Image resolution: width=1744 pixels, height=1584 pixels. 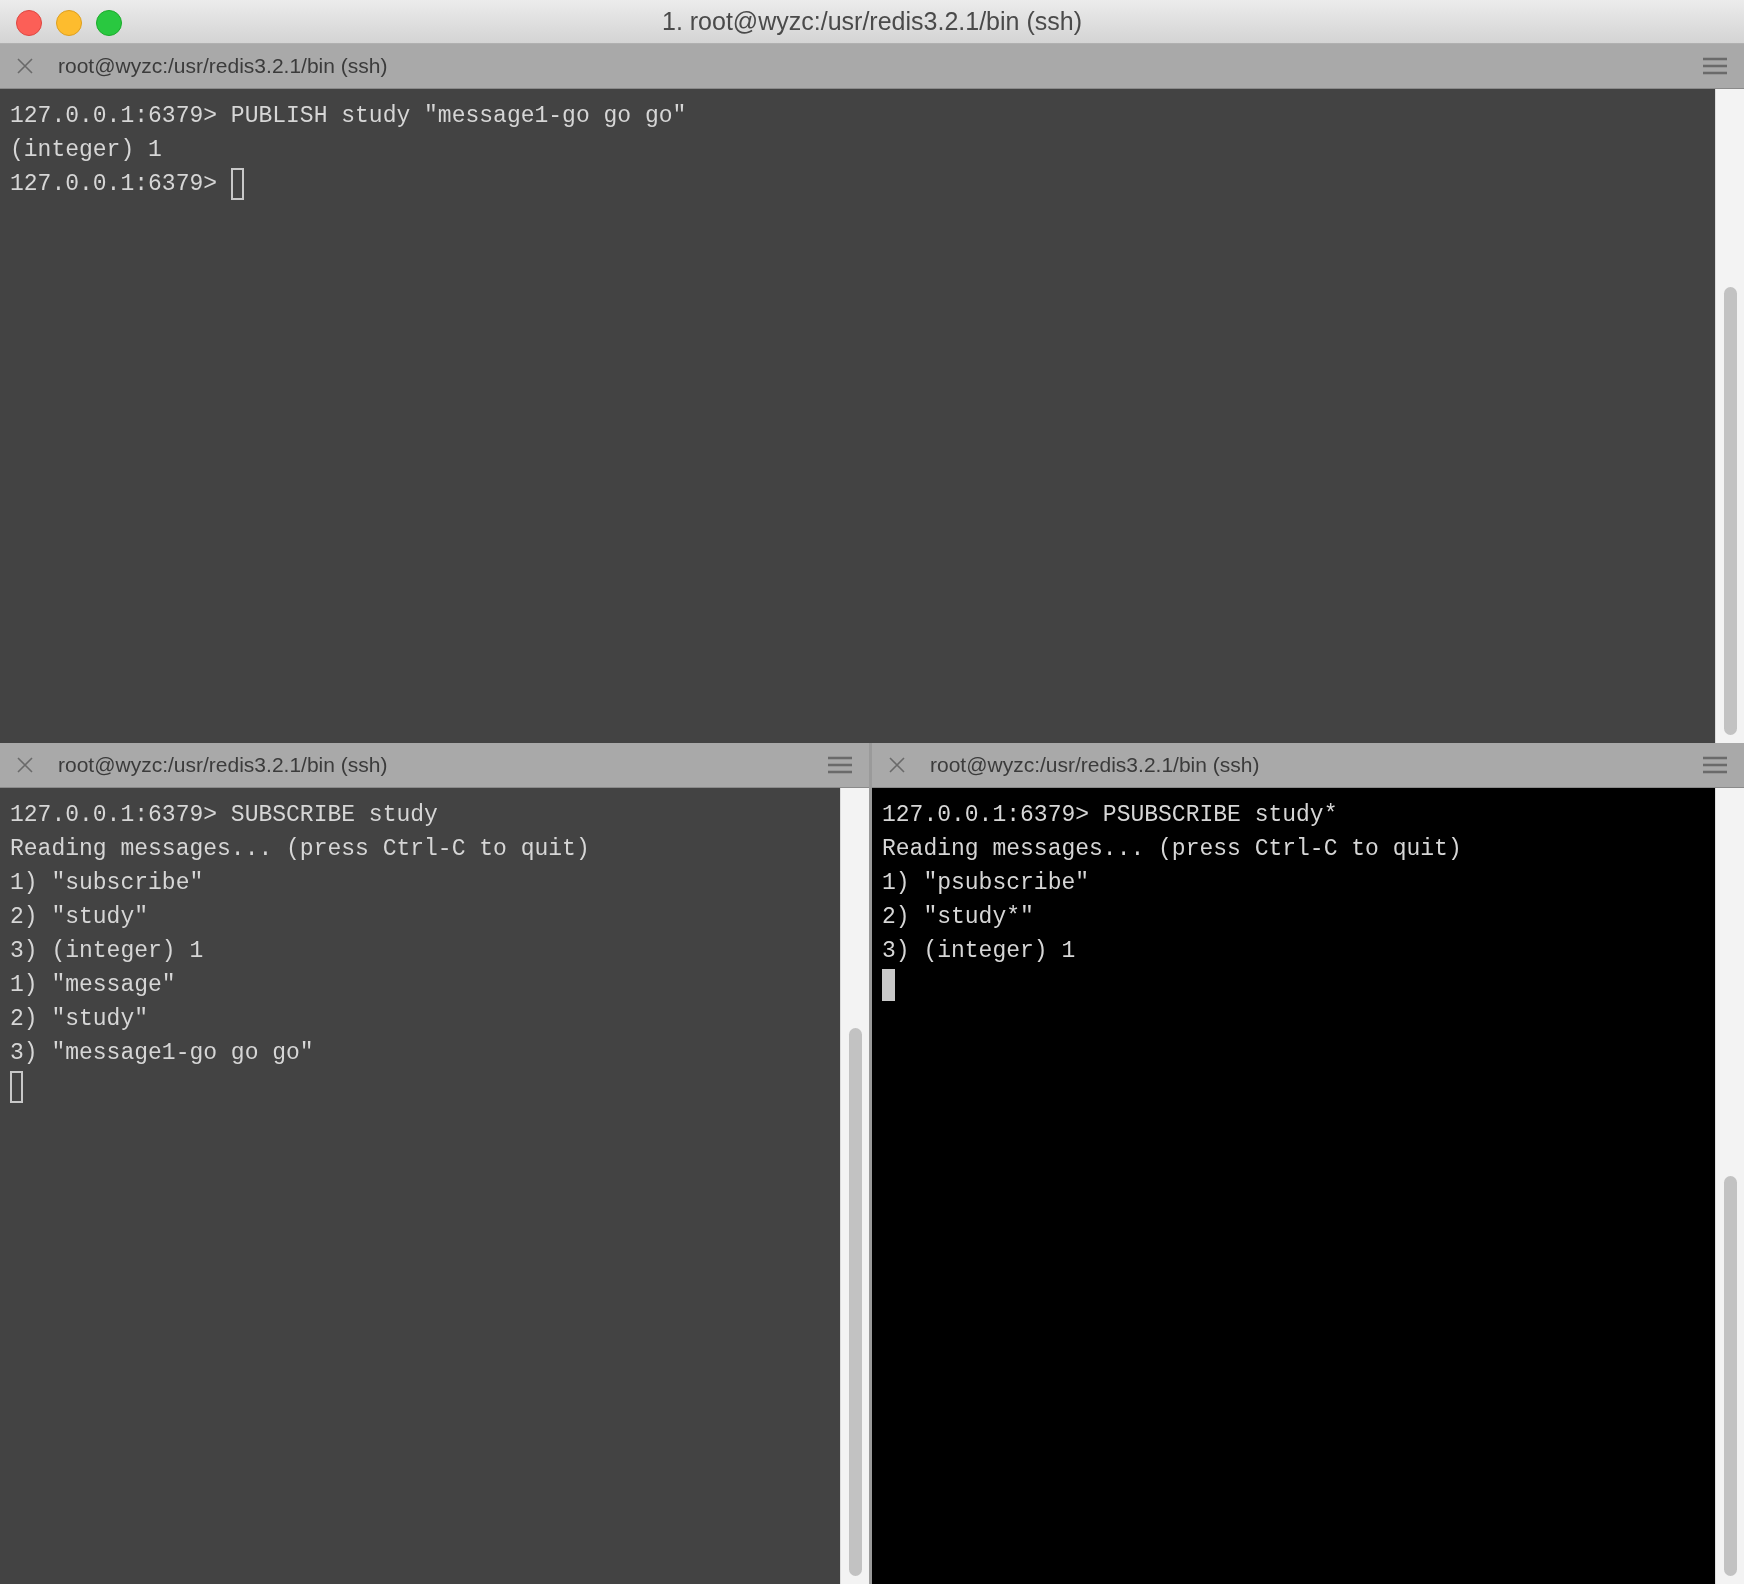 I want to click on terminal-line: 1) "subscribe", so click(x=107, y=883).